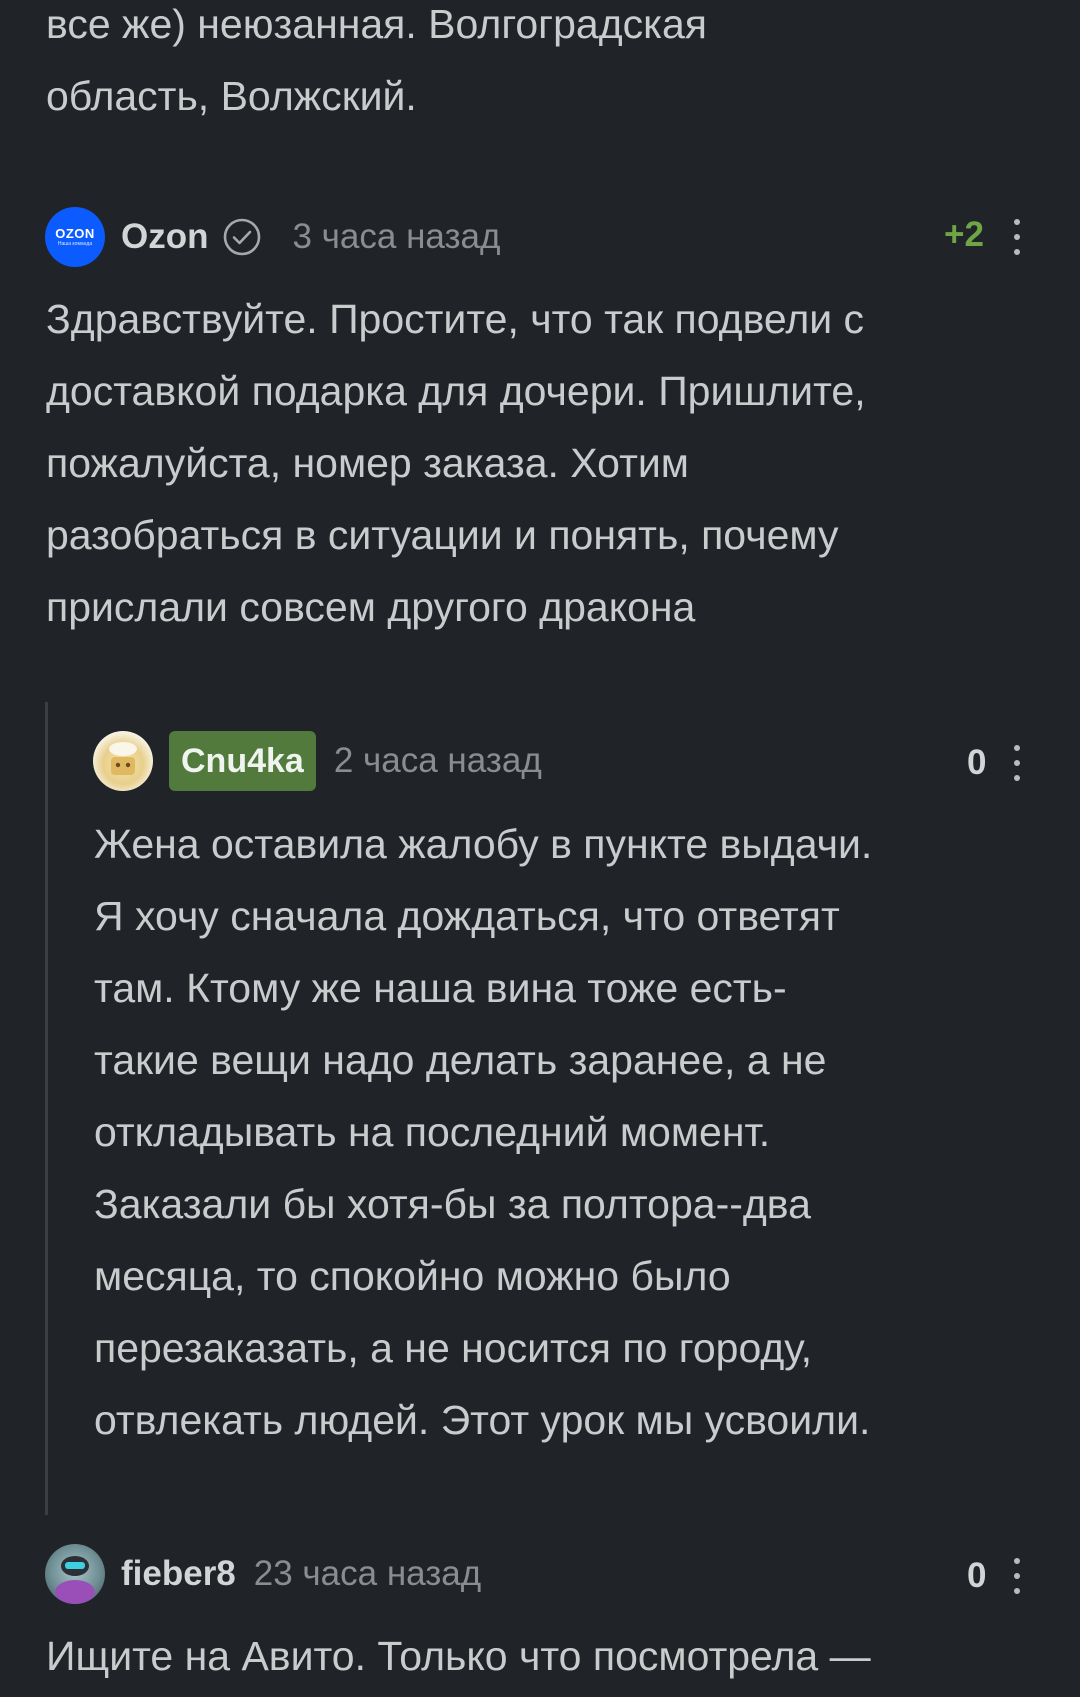 Image resolution: width=1080 pixels, height=1697 pixels. Describe the element at coordinates (467, 916) in the screenshot. I see `comment-line: Я хочу сначала дождаться, что ответят` at that location.